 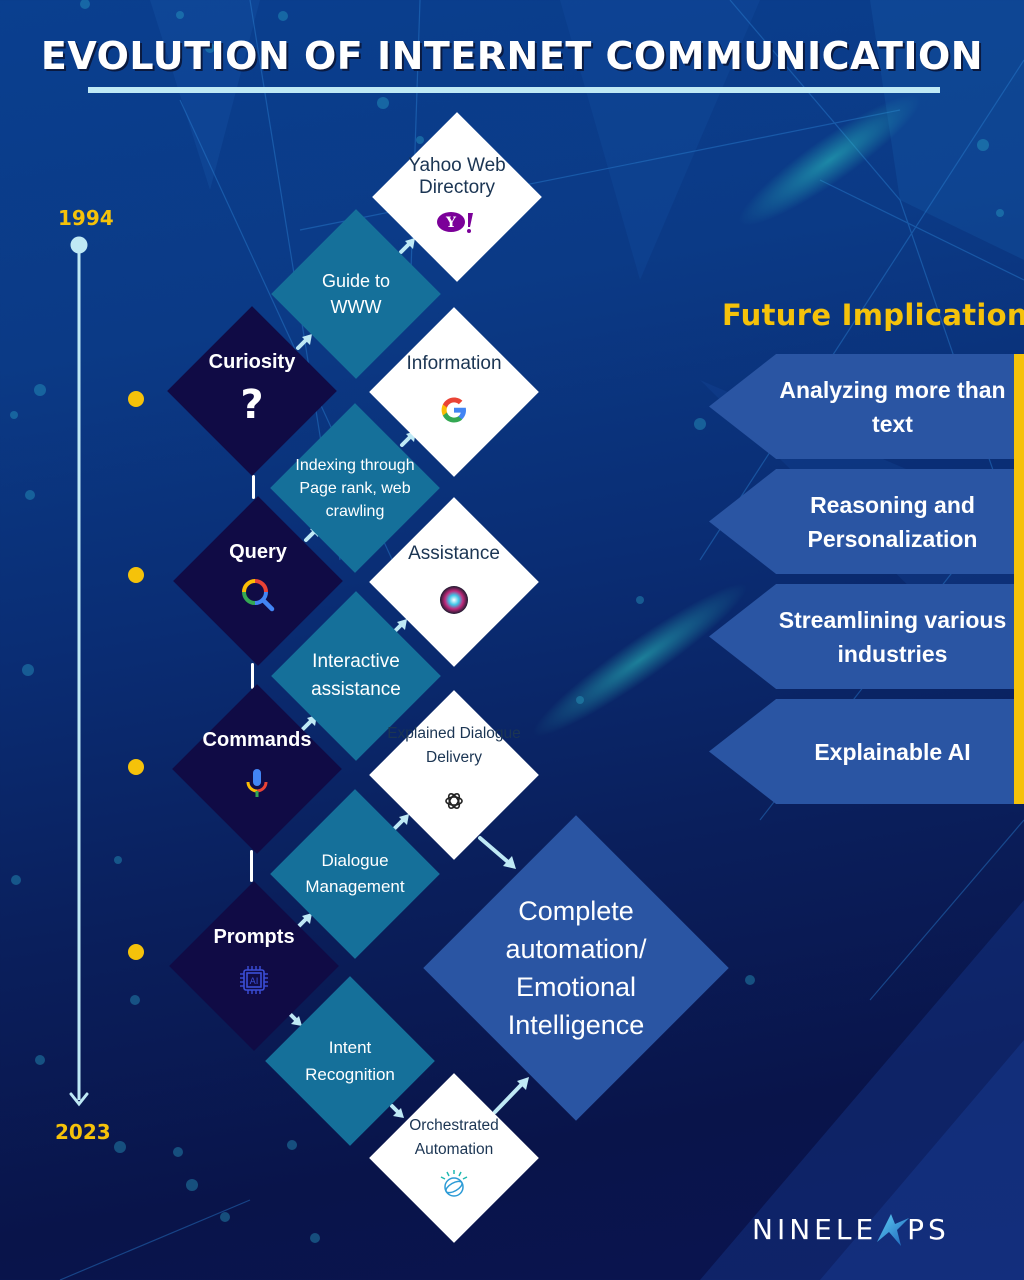 I want to click on brand-logo: NINELE PS, so click(x=851, y=1229).